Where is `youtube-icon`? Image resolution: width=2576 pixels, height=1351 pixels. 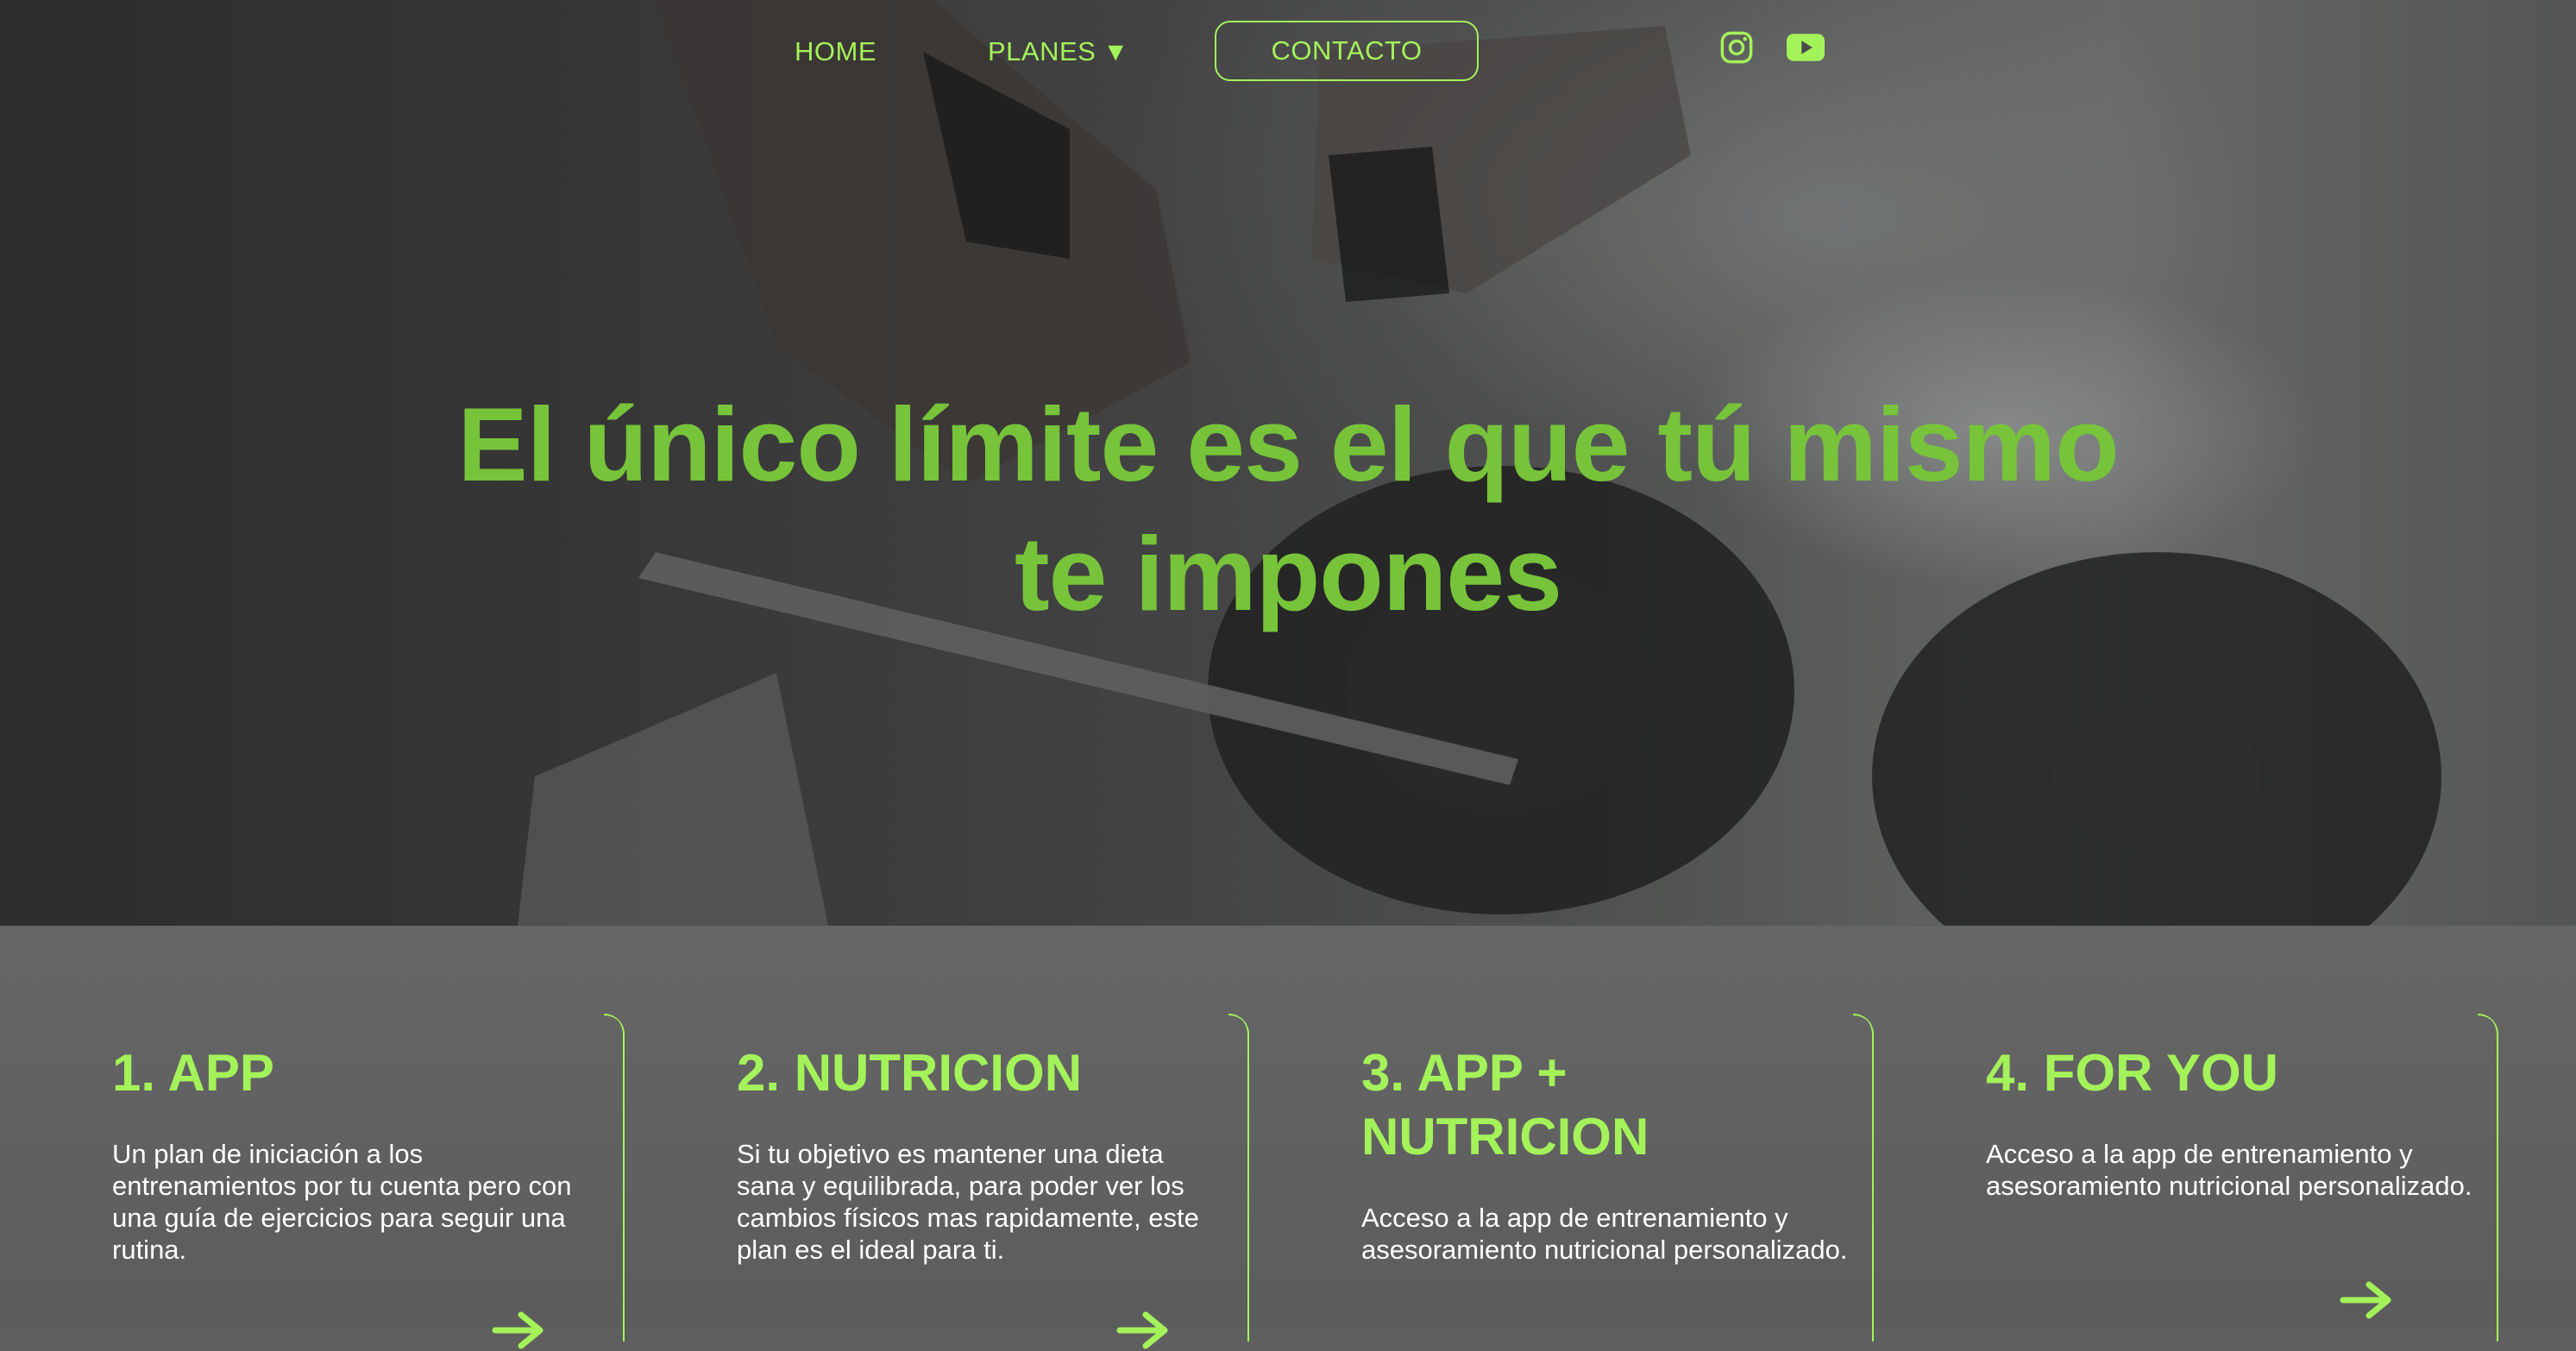 youtube-icon is located at coordinates (1806, 47).